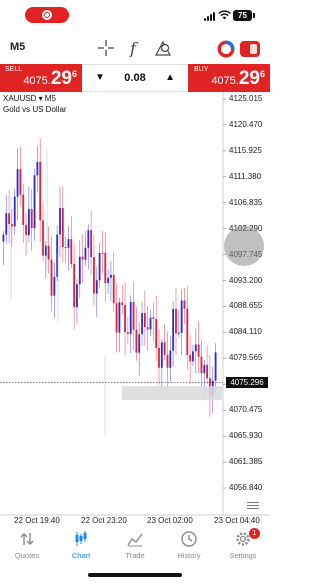 This screenshot has height=584, width=320. What do you see at coordinates (170, 520) in the screenshot?
I see `time-tick-label: 23 Oct 02:00` at bounding box center [170, 520].